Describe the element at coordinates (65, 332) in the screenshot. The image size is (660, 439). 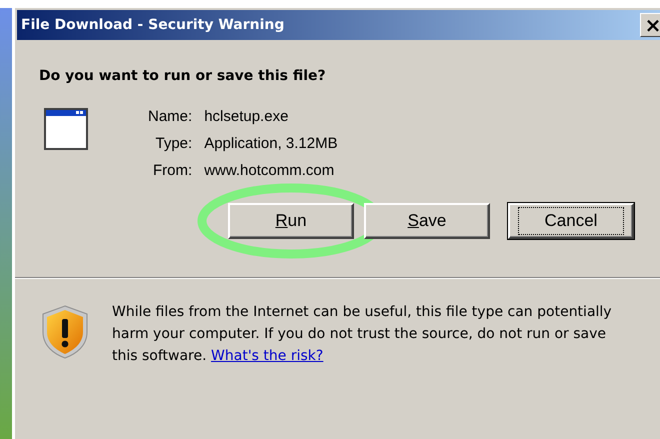
I see `warning-shield-icon` at that location.